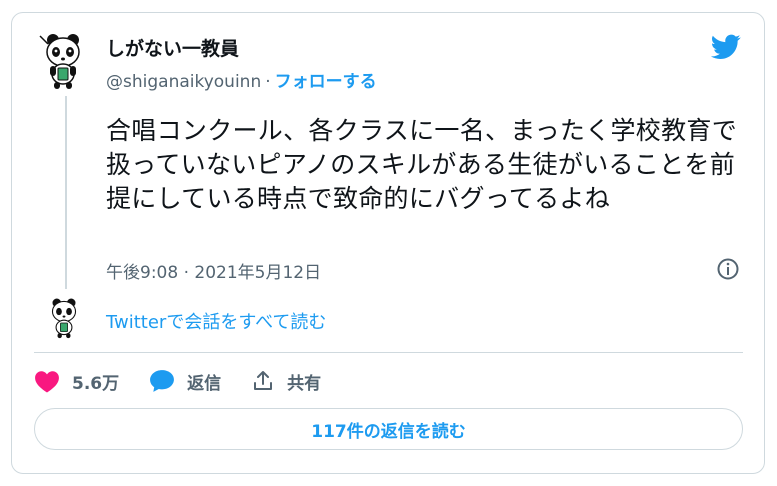 This screenshot has height=486, width=777. What do you see at coordinates (388, 429) in the screenshot?
I see `read-replies-button: 117件の返信を読む` at bounding box center [388, 429].